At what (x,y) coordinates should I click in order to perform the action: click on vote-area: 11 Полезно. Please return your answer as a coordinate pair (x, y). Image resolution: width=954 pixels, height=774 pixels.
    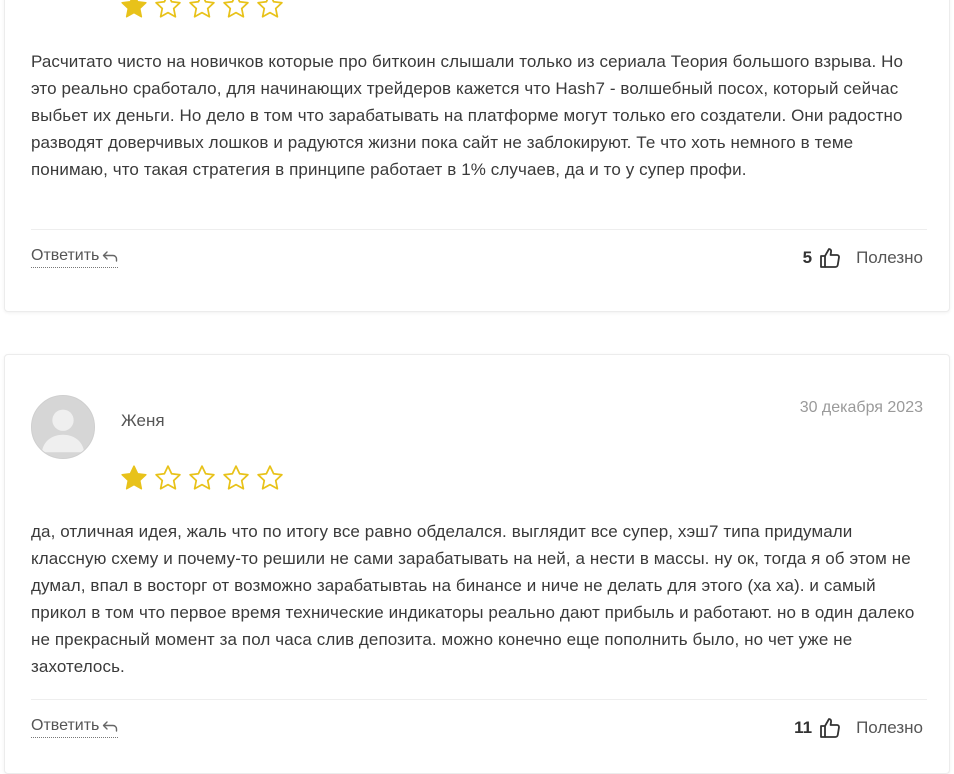
    Looking at the image, I should click on (858, 728).